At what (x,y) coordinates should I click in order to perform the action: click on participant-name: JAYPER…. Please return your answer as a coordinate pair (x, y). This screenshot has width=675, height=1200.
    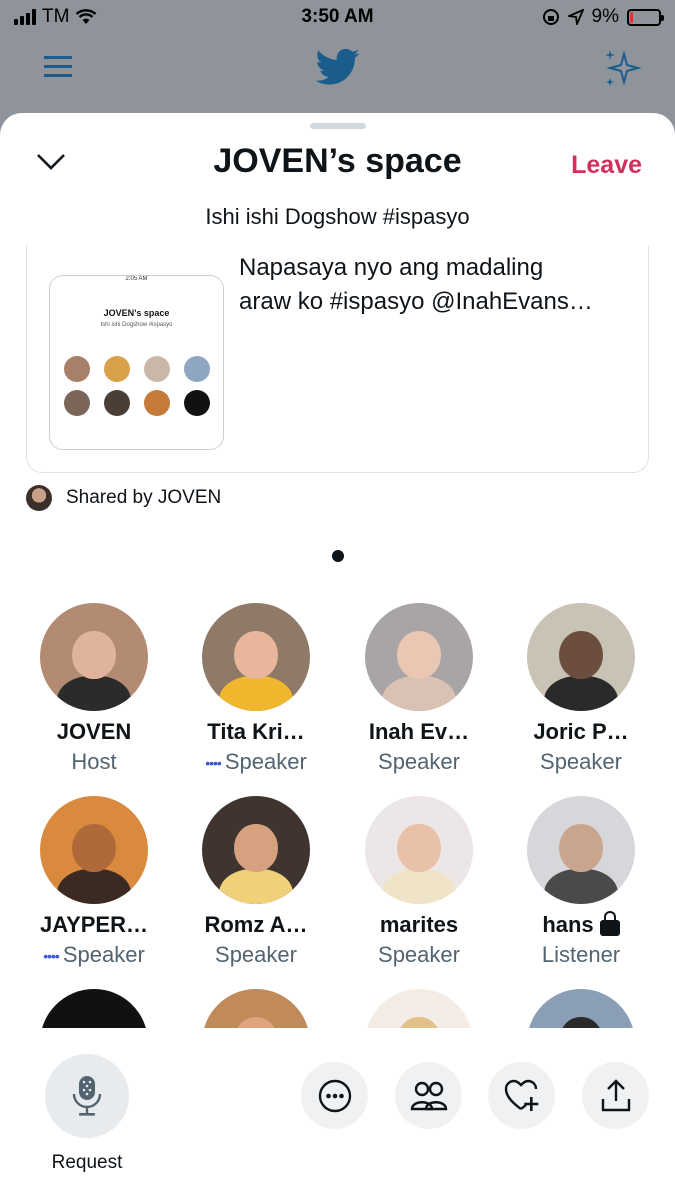
    Looking at the image, I should click on (94, 925).